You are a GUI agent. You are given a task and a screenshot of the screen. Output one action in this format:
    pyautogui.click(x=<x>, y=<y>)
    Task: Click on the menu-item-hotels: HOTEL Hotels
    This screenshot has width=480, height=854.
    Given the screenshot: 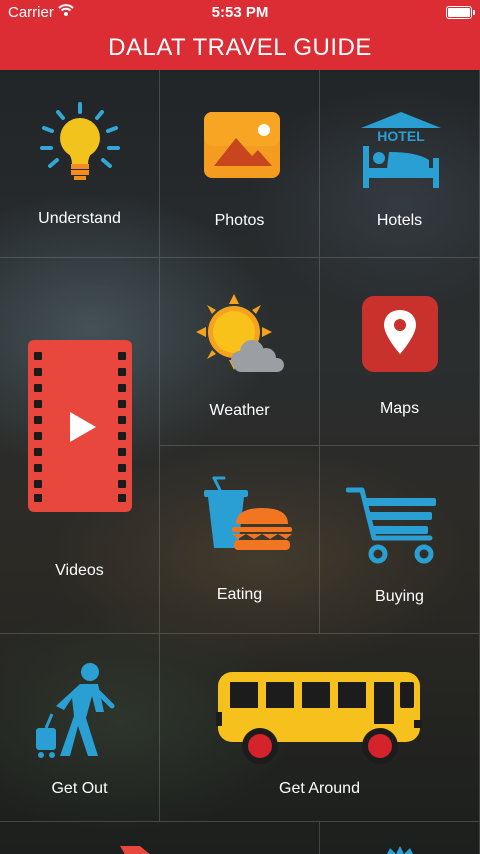 What is the action you would take?
    pyautogui.click(x=400, y=164)
    